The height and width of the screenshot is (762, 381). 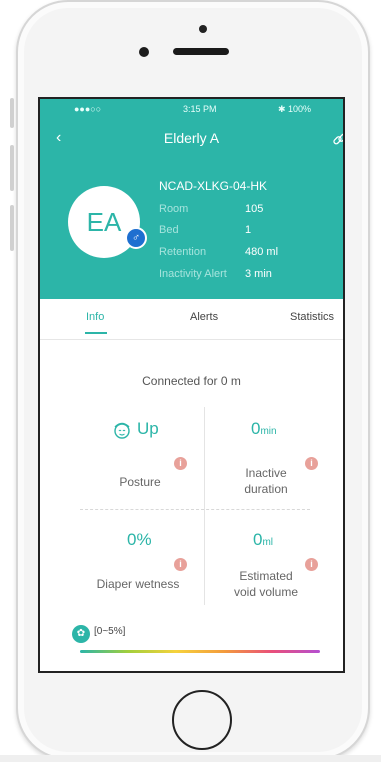 What do you see at coordinates (191, 138) in the screenshot?
I see `page-title: Elderly A` at bounding box center [191, 138].